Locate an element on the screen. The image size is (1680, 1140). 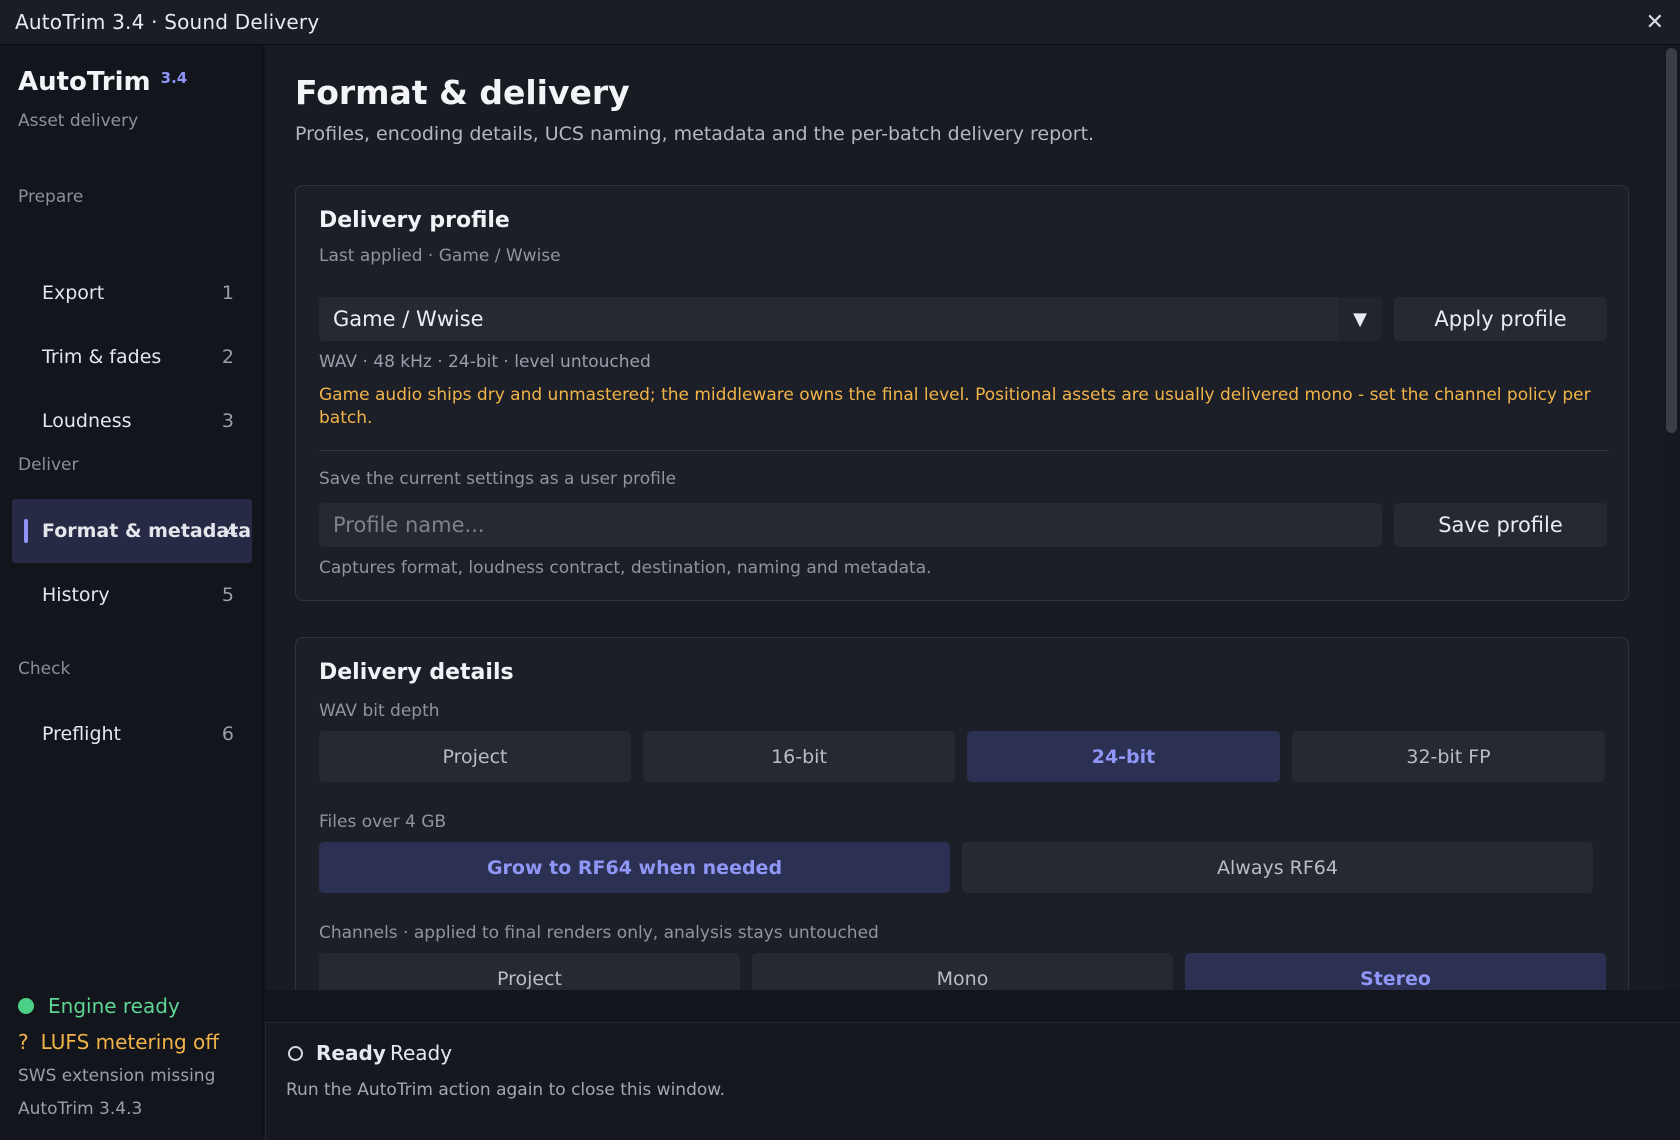
sidebar-item-preflight: Preflight 6 is located at coordinates (132, 734).